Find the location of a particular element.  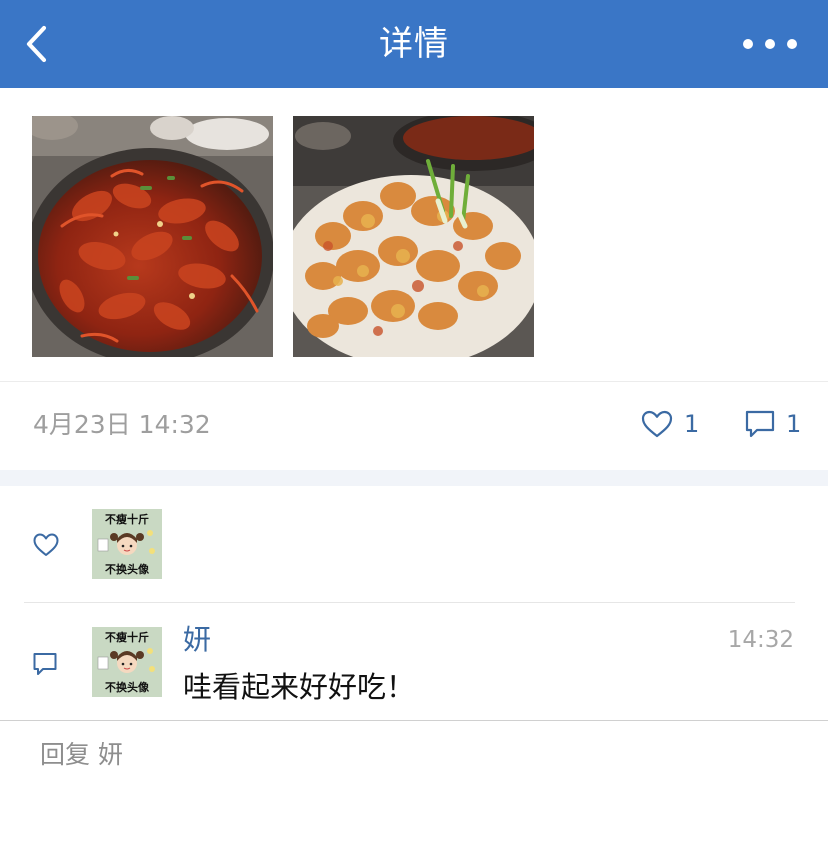

comment-text: 哇看起来好好吃！ is located at coordinates (299, 687).